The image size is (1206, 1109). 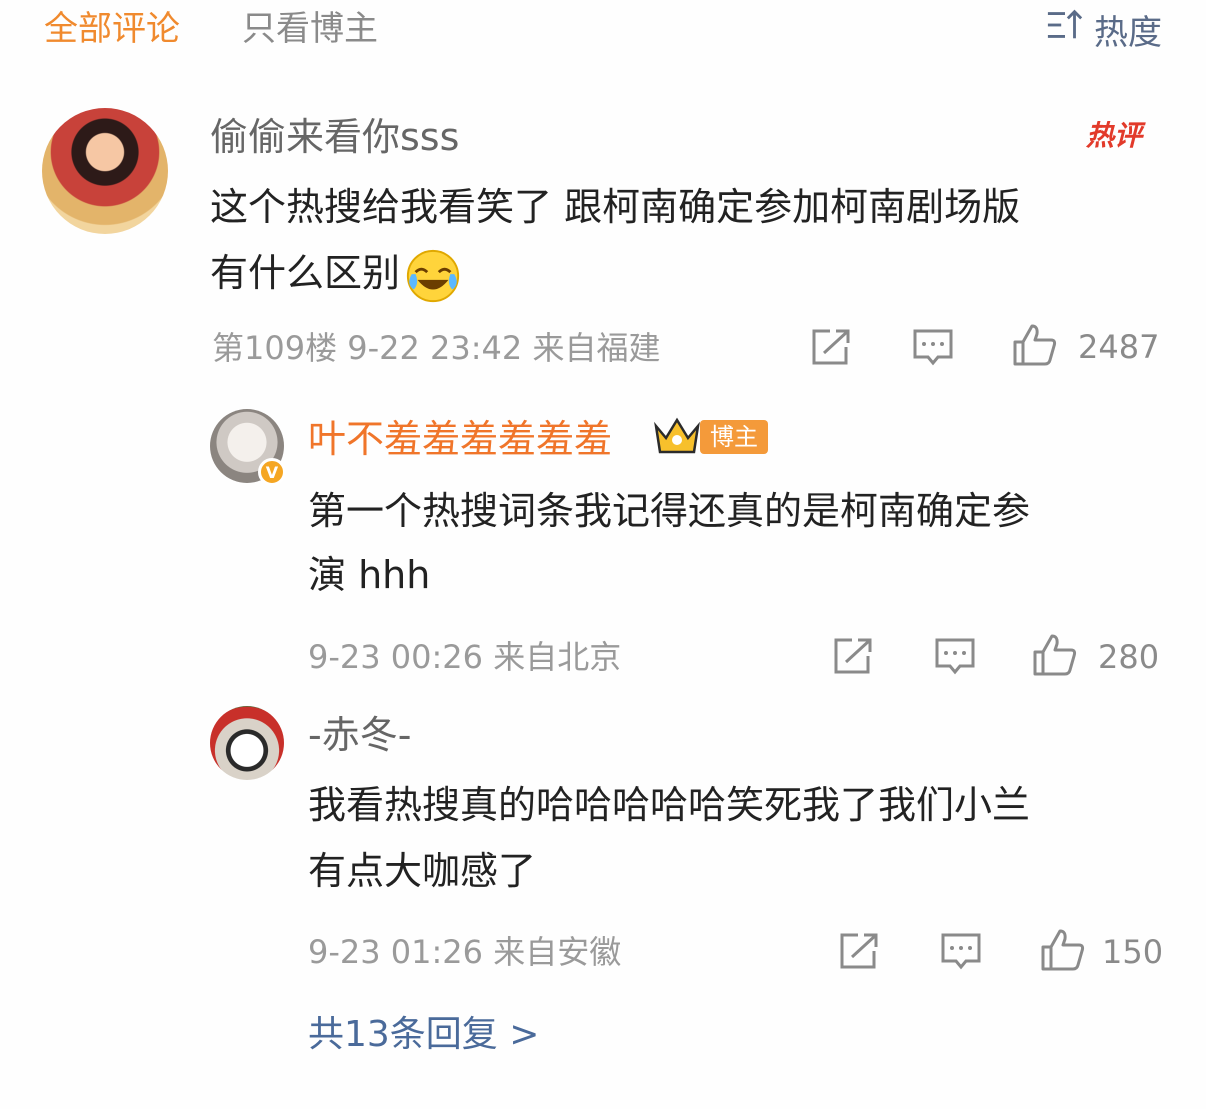 What do you see at coordinates (422, 871) in the screenshot?
I see `reply-text-line2: 有点大咖感了` at bounding box center [422, 871].